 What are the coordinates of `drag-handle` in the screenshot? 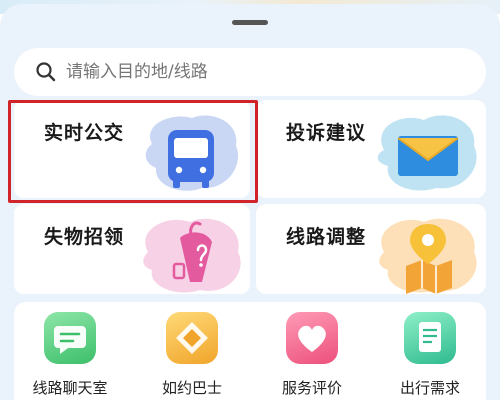 It's located at (250, 22).